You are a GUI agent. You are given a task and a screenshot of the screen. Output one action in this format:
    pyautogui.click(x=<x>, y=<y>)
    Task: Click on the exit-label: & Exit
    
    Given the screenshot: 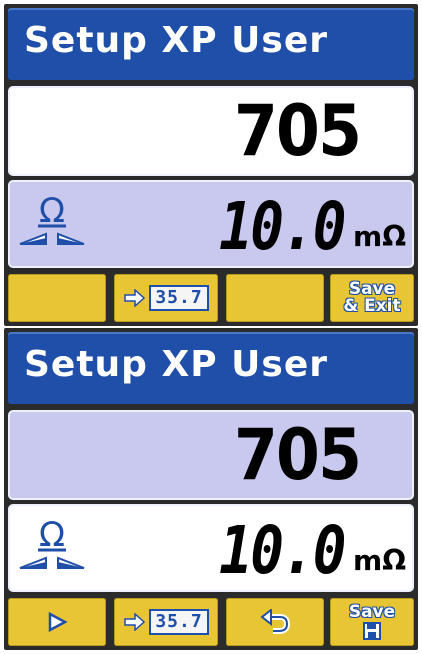 What is the action you would take?
    pyautogui.click(x=372, y=306)
    